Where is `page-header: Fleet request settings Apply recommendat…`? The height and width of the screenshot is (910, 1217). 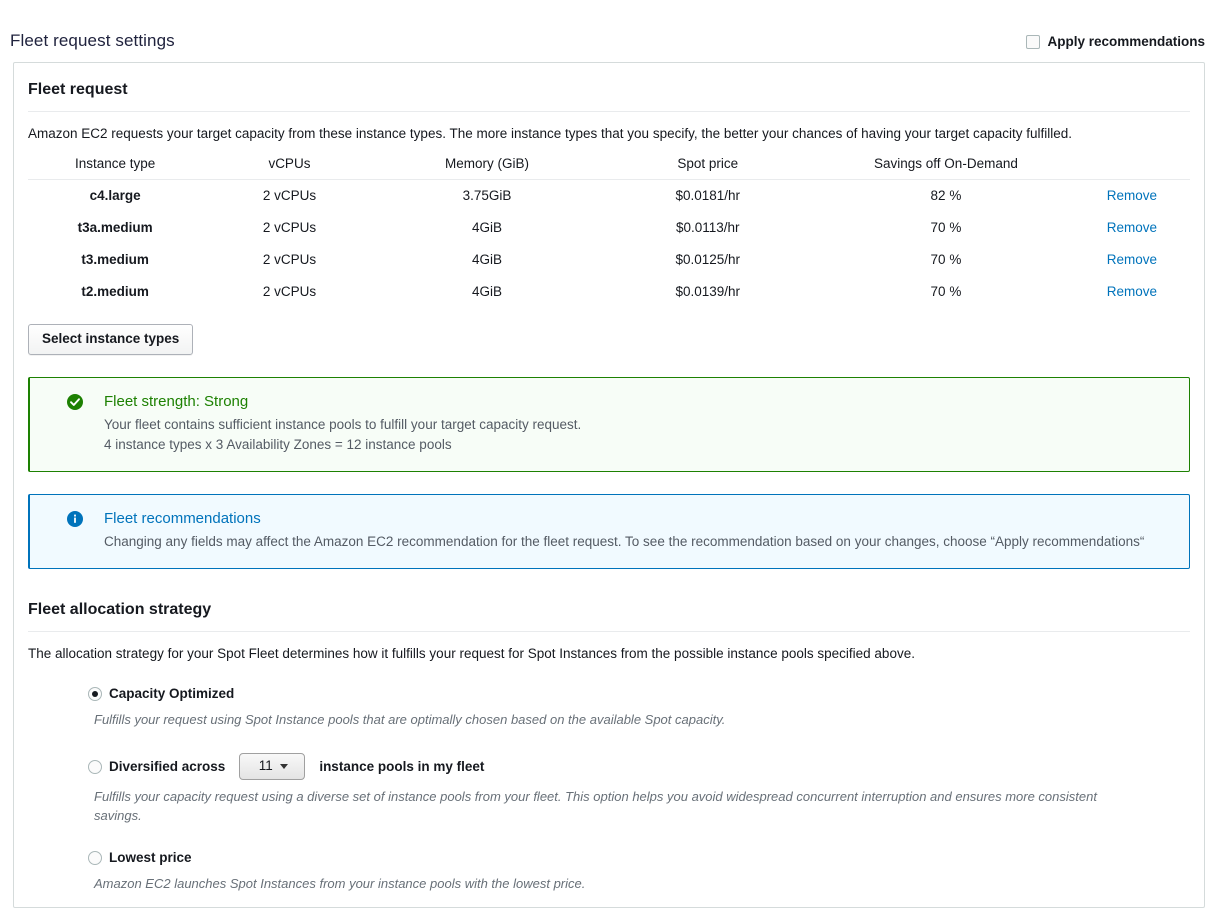 page-header: Fleet request settings Apply recommendat… is located at coordinates (608, 26).